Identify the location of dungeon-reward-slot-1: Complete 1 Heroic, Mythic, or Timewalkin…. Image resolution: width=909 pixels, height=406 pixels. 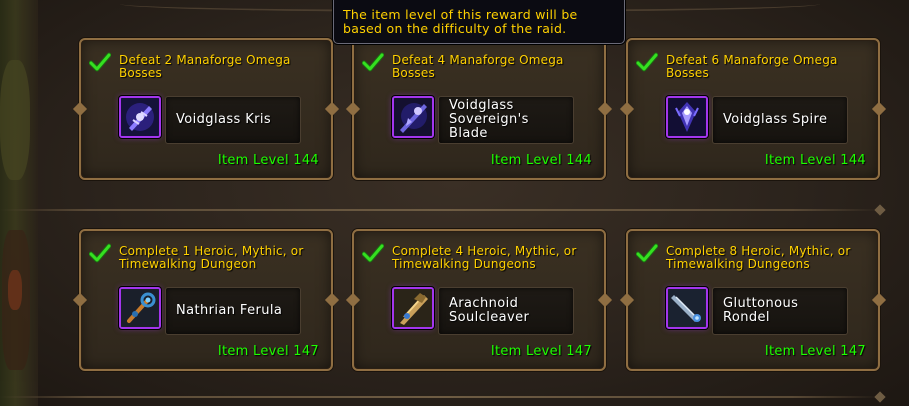
(206, 300).